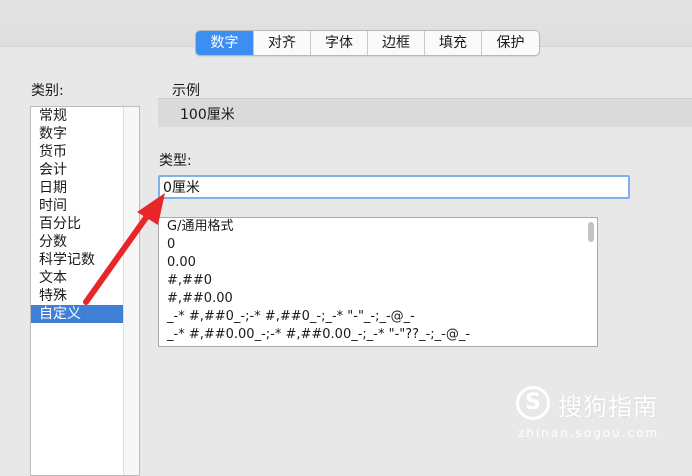 The height and width of the screenshot is (476, 692). What do you see at coordinates (510, 43) in the screenshot?
I see `tab-protection: 保护` at bounding box center [510, 43].